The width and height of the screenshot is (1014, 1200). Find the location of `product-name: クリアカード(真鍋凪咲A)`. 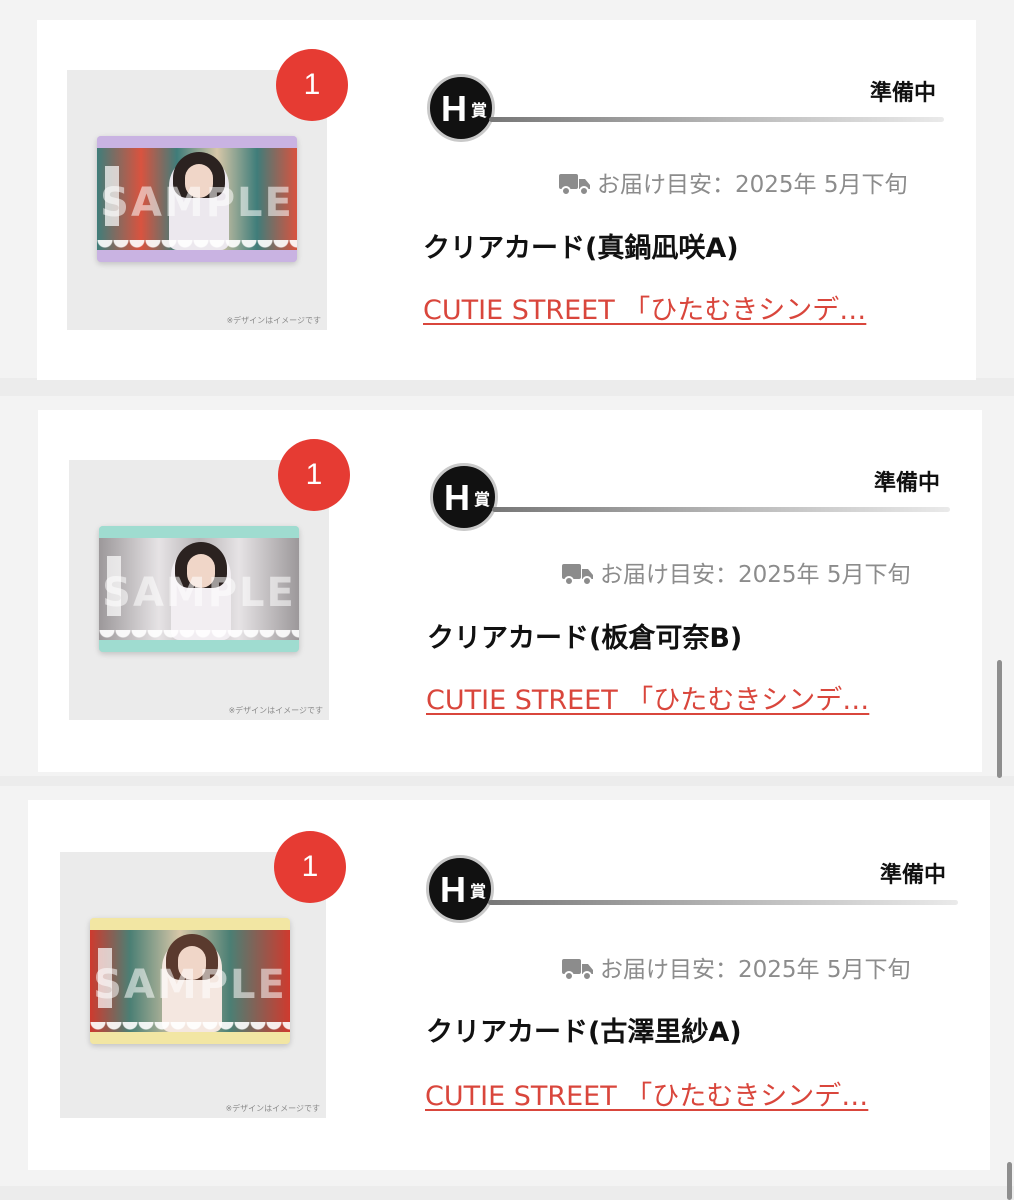

product-name: クリアカード(真鍋凪咲A) is located at coordinates (581, 248).